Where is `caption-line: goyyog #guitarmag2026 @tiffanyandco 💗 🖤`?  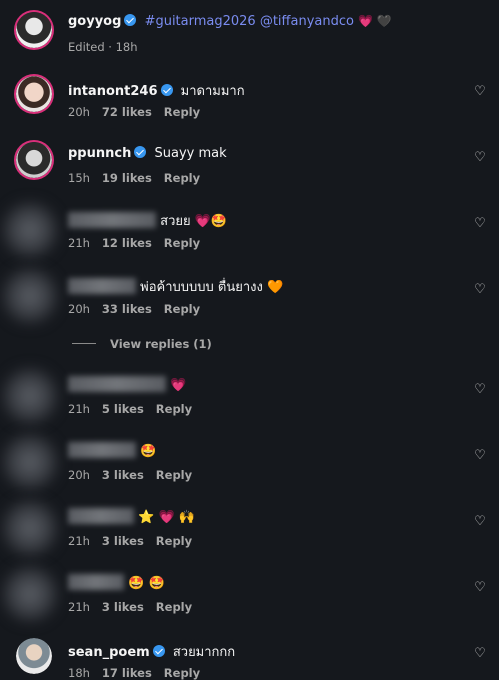
caption-line: goyyog #guitarmag2026 @tiffanyandco 💗 🖤 is located at coordinates (230, 21).